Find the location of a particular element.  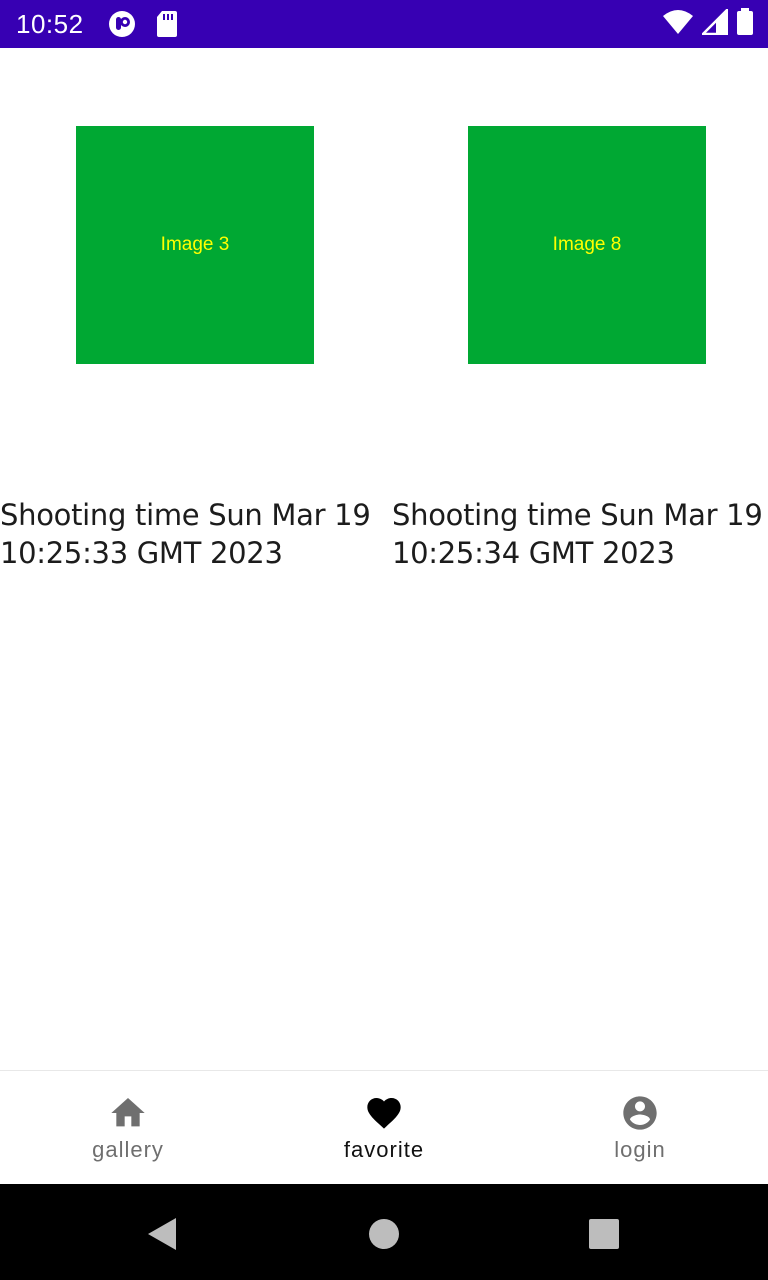

system-navigation-bar is located at coordinates (384, 1232).